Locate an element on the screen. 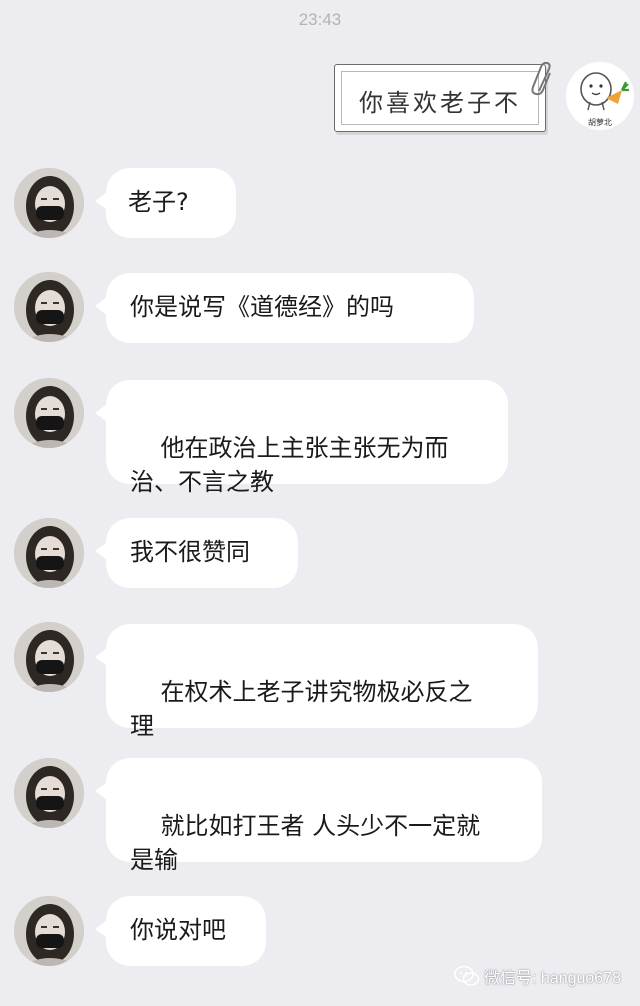  received-message-bubble: 就比如打王者 人头少不一定就 是输 is located at coordinates (318, 816).